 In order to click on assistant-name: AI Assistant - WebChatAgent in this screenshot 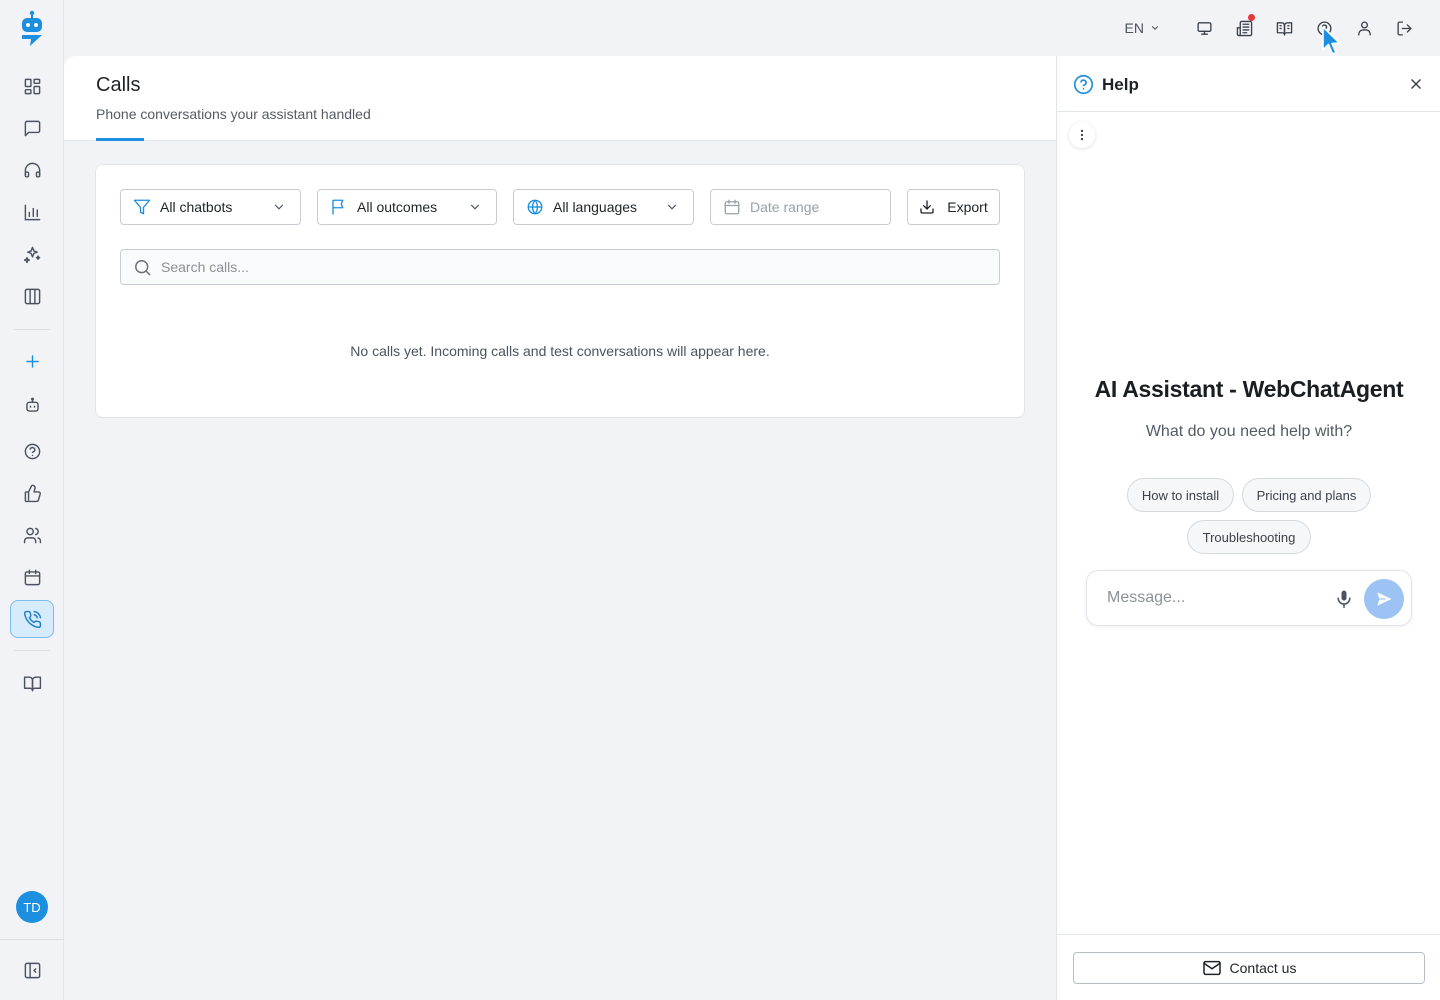, I will do `click(1249, 389)`.